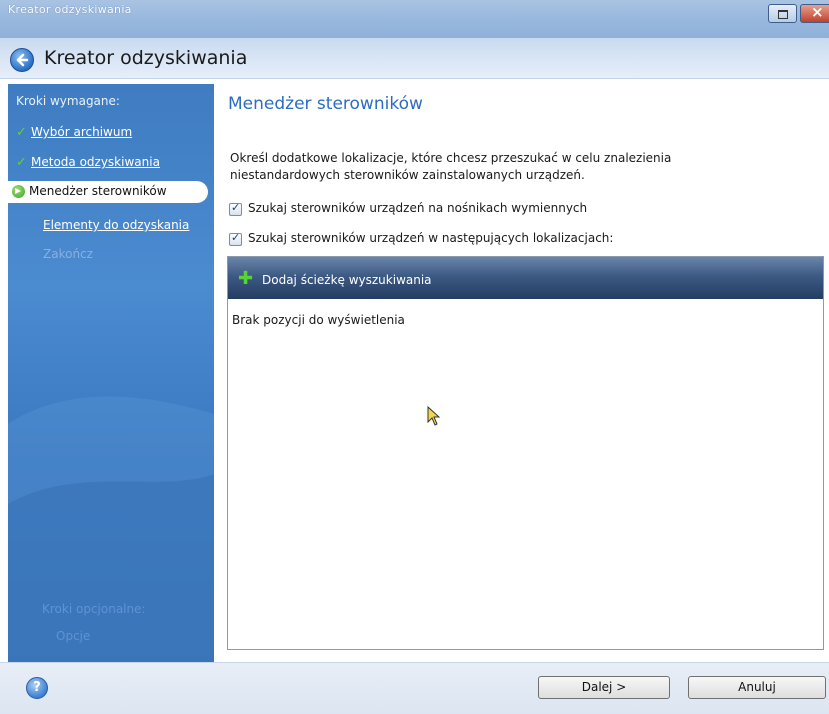 The image size is (829, 714). Describe the element at coordinates (68, 101) in the screenshot. I see `required-steps-heading: Kroki wymagane:` at that location.